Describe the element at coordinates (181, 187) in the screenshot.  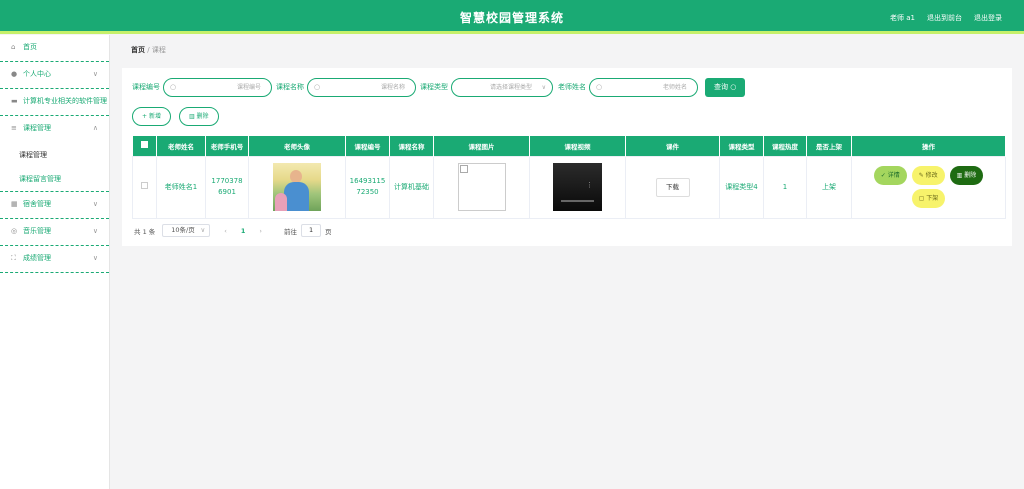
I see `teacher-name-cell: 老师姓名1` at that location.